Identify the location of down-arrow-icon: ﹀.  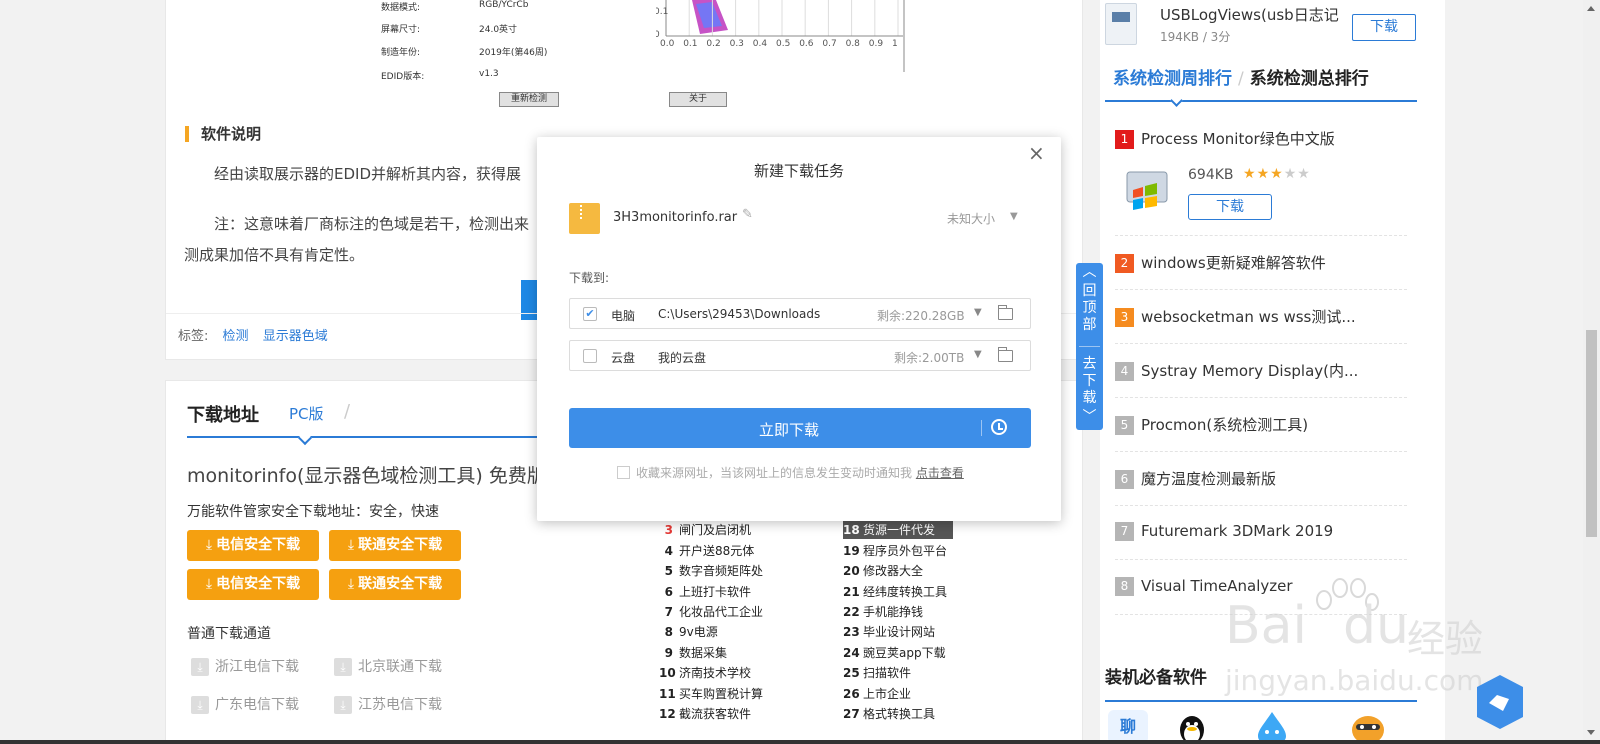
(1089, 417).